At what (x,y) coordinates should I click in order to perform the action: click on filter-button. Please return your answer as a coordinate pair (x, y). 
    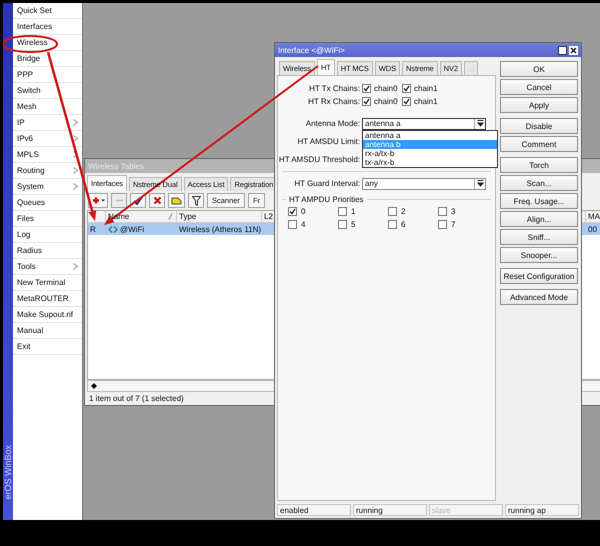
    Looking at the image, I should click on (196, 200).